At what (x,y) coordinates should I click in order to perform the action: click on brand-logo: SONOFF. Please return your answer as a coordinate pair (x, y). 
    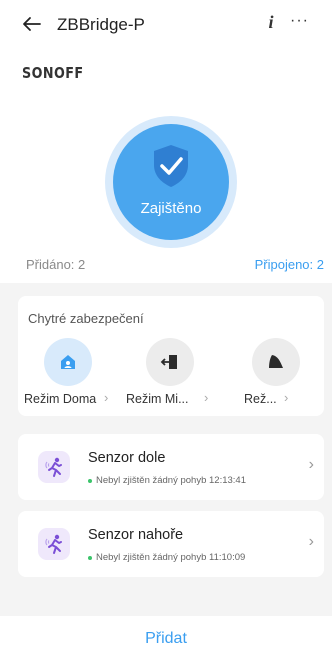
    Looking at the image, I should click on (53, 73).